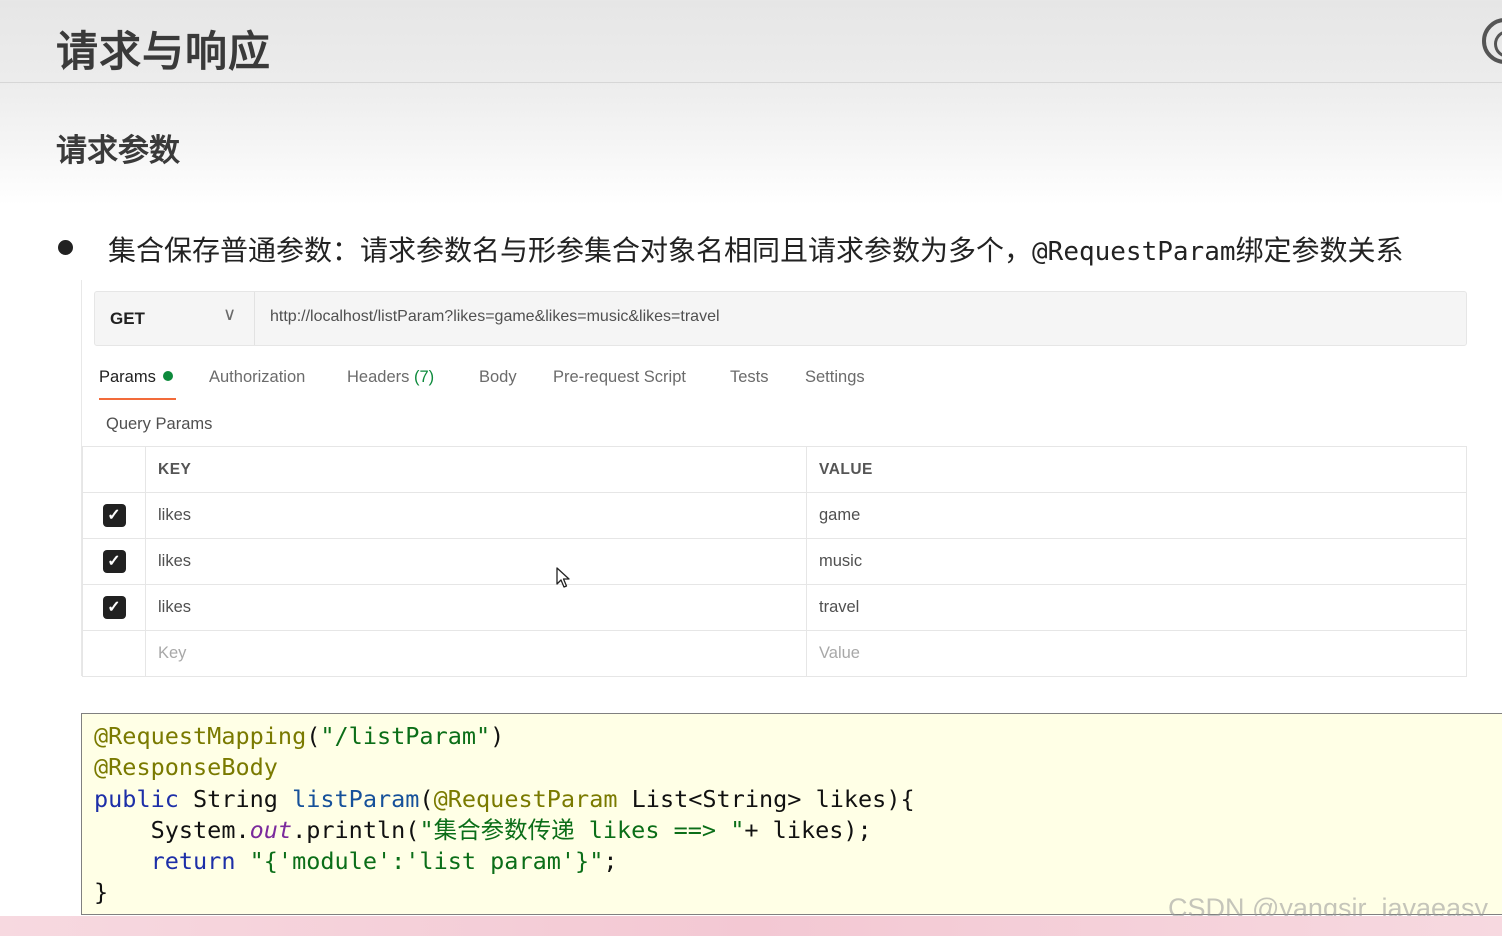  What do you see at coordinates (193, 861) in the screenshot?
I see `code-keyword: return` at bounding box center [193, 861].